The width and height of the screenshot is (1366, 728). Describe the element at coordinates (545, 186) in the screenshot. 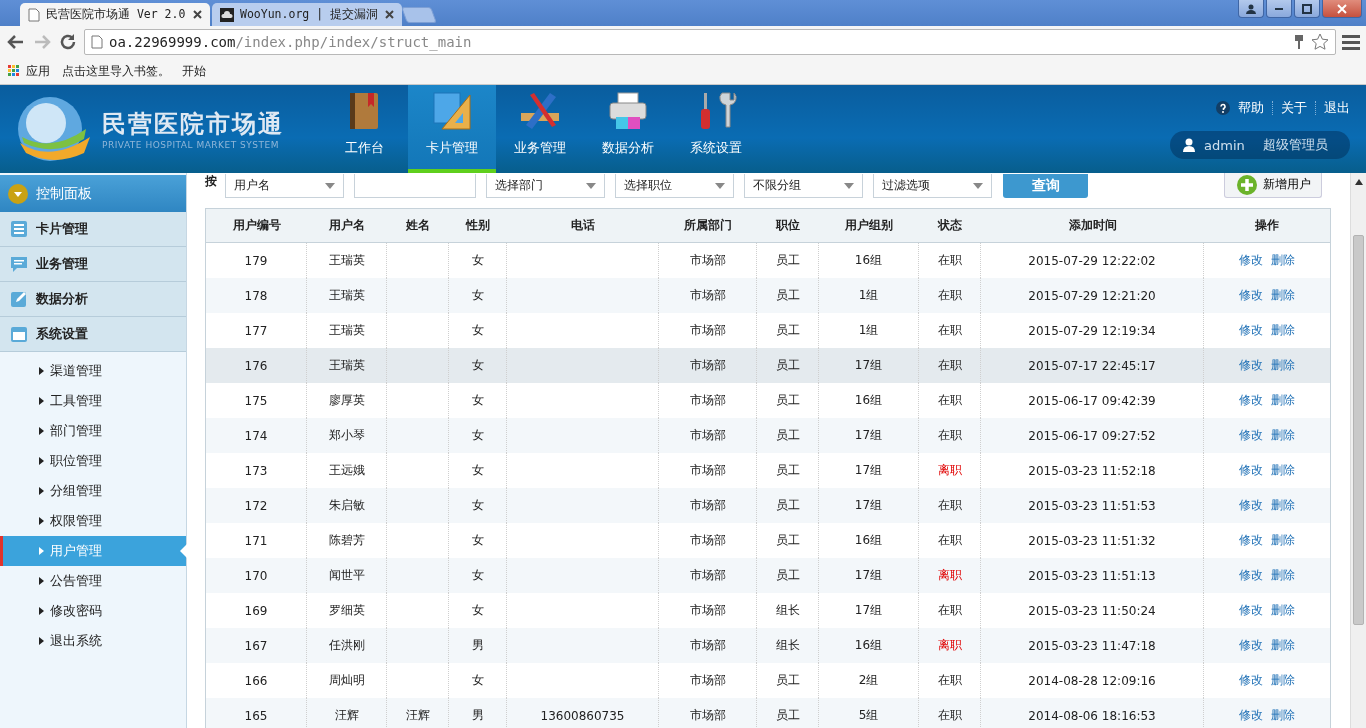

I see `filter-select: 选择部门` at that location.